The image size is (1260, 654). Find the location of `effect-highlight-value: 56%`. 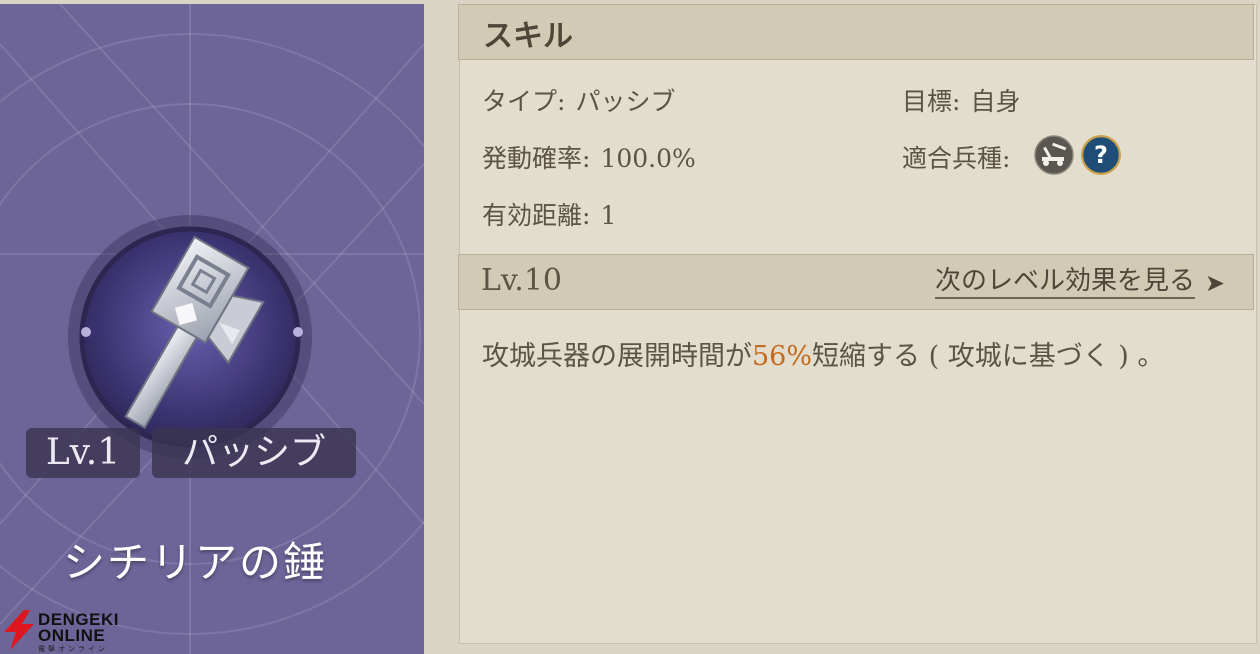

effect-highlight-value: 56% is located at coordinates (782, 356).